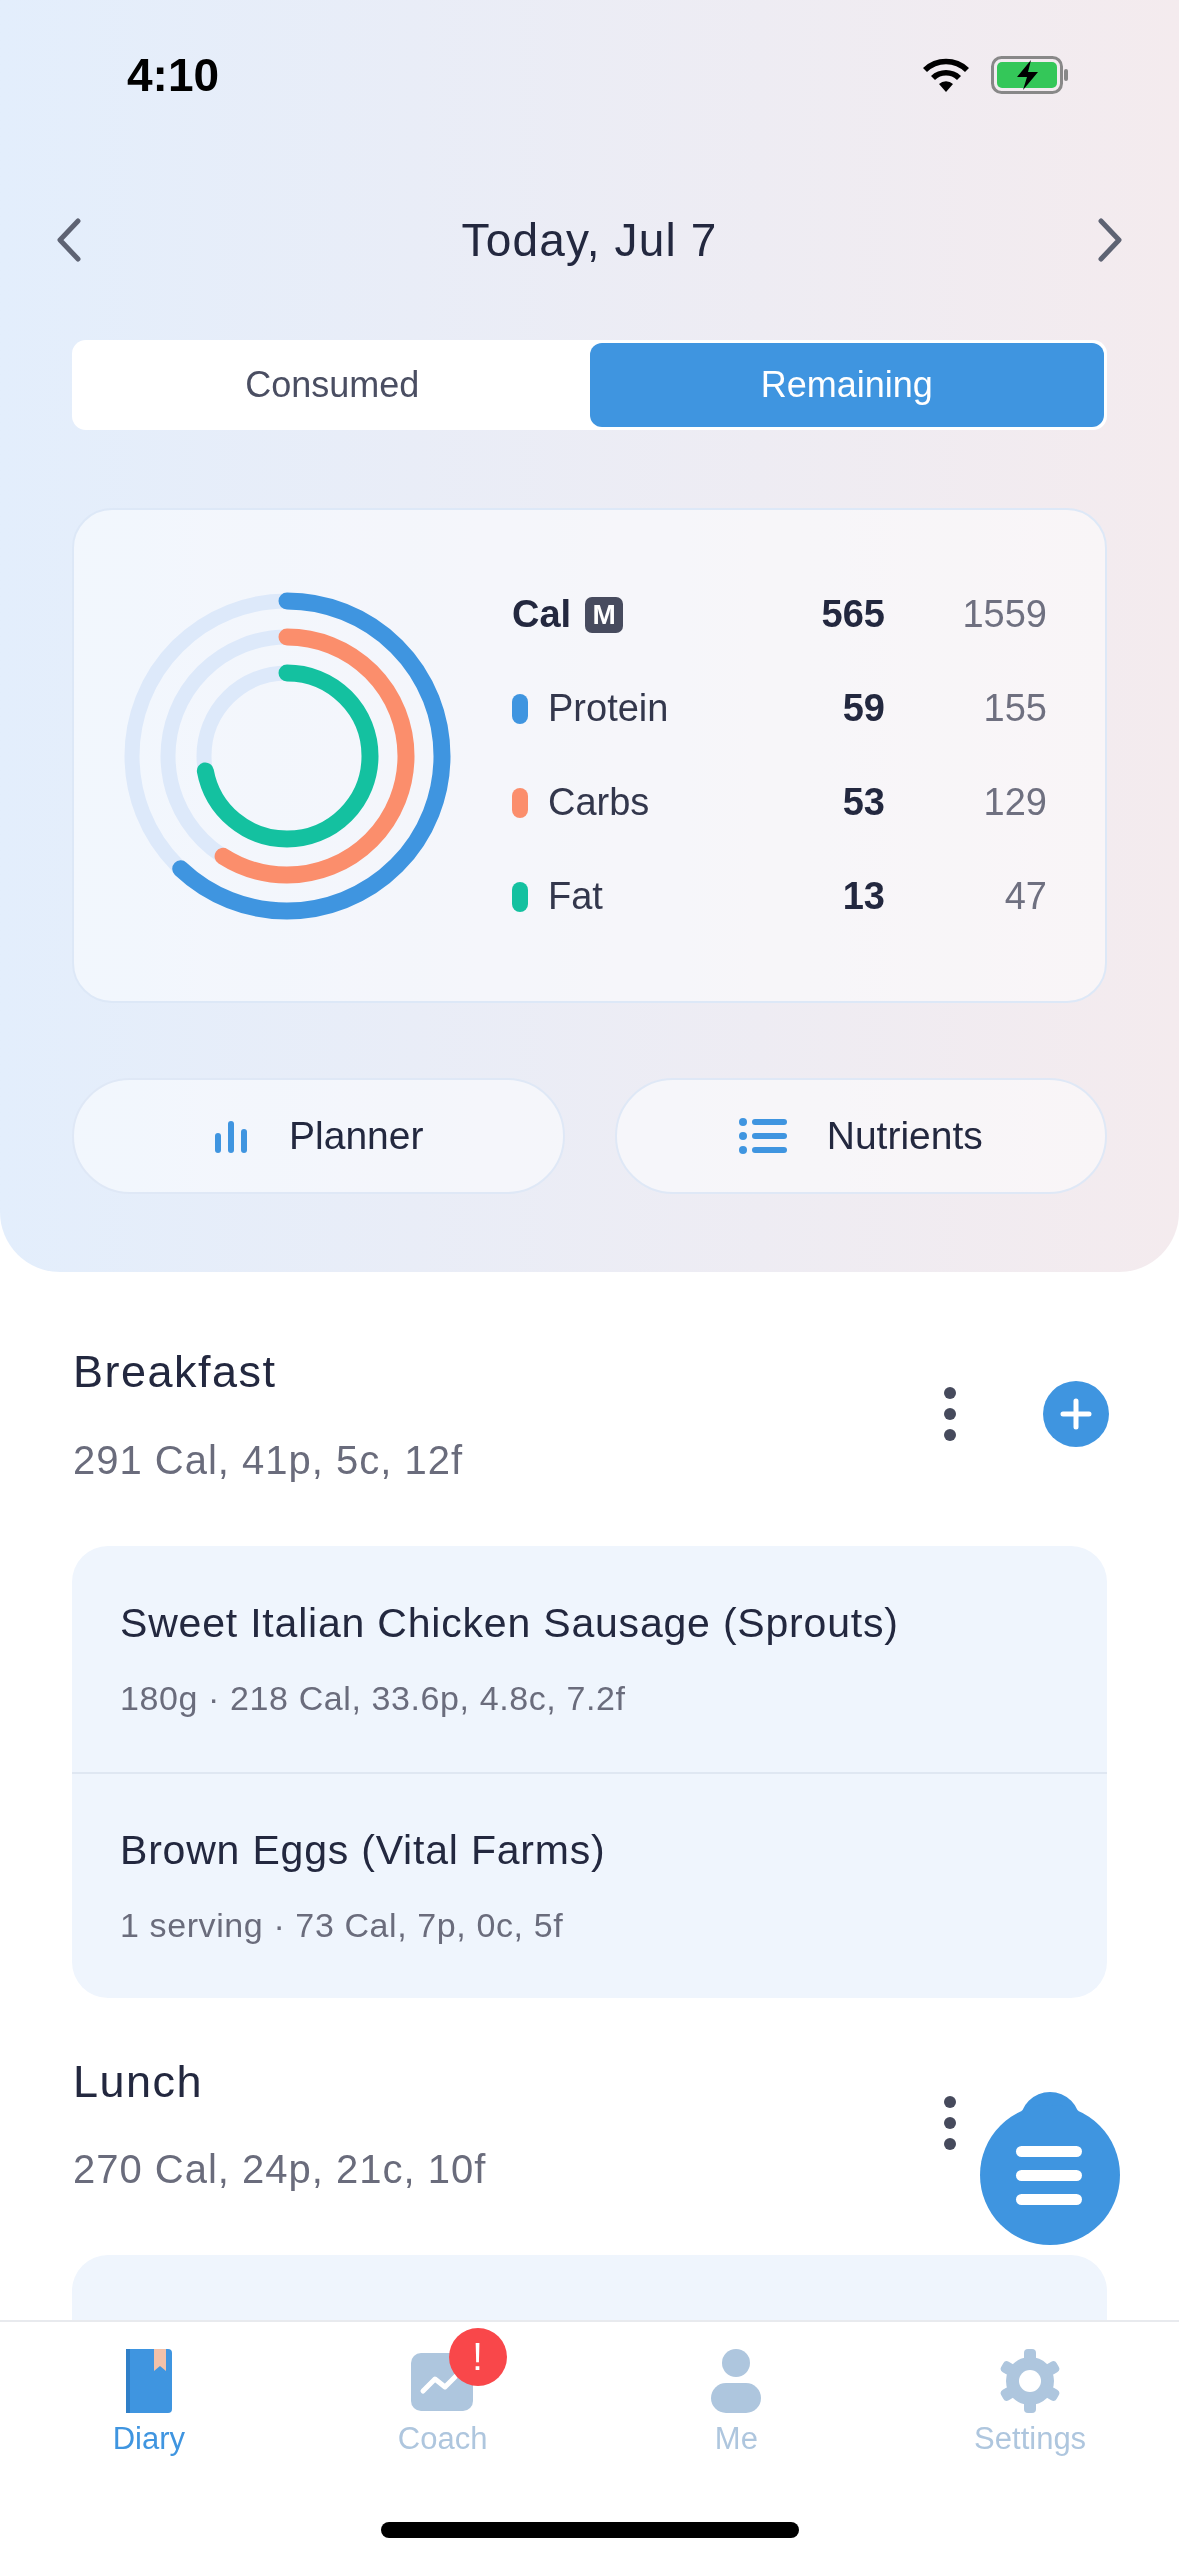 The width and height of the screenshot is (1179, 2556). I want to click on list-icon, so click(762, 1136).